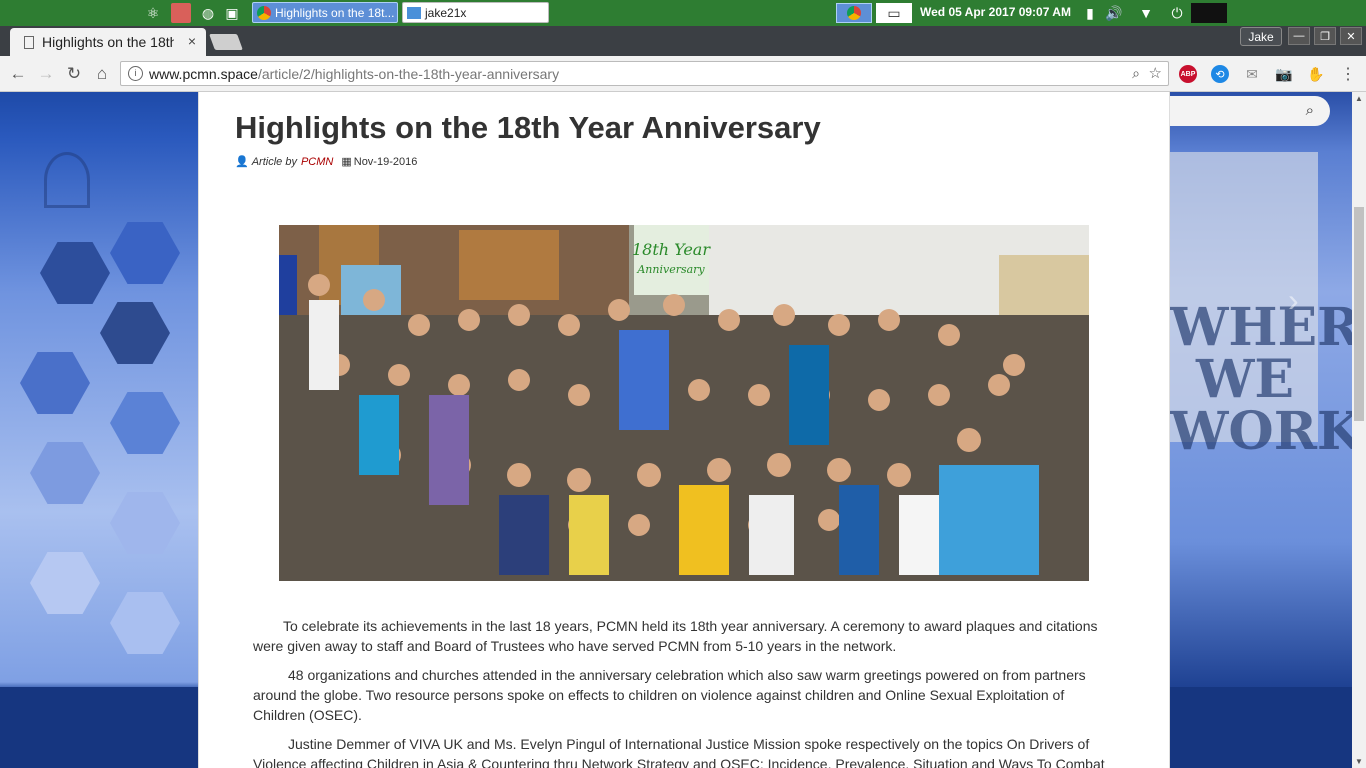  I want to click on window-icon: ▣, so click(232, 13).